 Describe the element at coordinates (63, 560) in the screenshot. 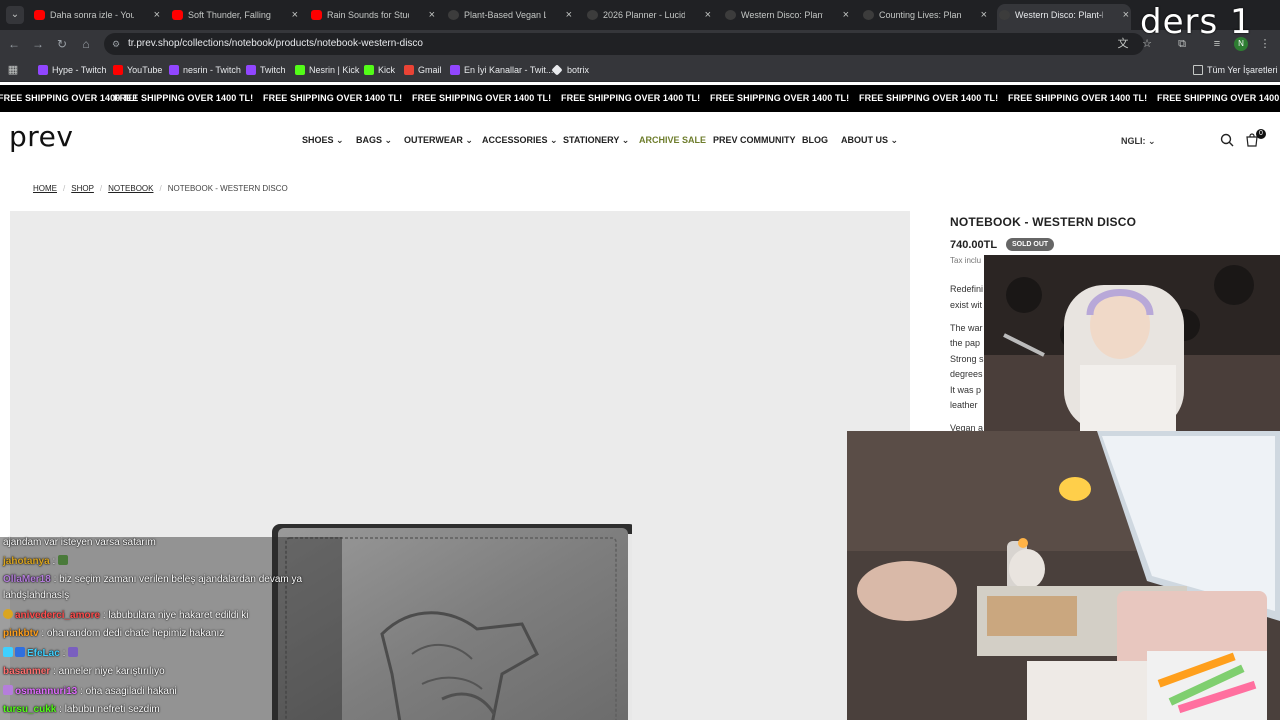

I see `emote-icon` at that location.